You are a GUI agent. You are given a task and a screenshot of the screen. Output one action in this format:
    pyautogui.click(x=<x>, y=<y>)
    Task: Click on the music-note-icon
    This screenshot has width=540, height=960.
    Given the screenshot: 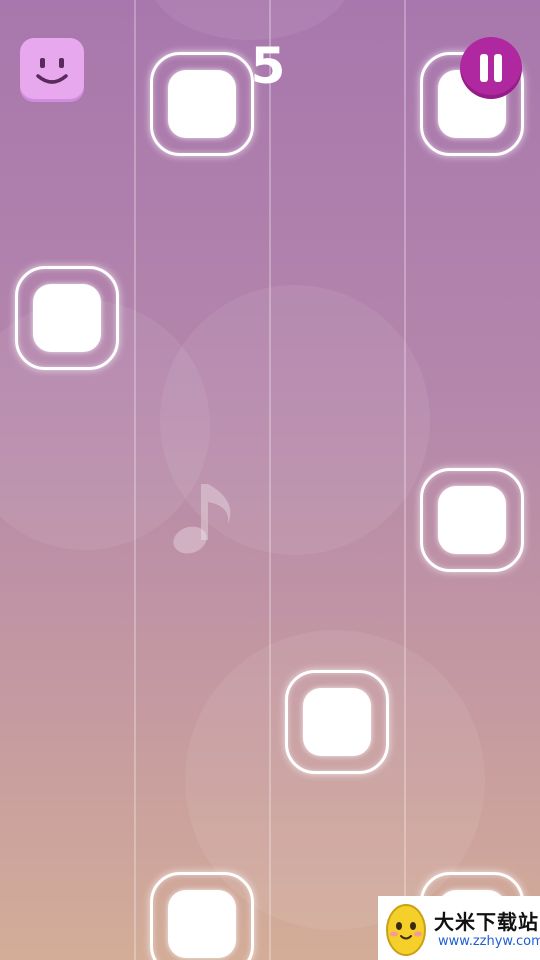 What is the action you would take?
    pyautogui.click(x=202, y=519)
    